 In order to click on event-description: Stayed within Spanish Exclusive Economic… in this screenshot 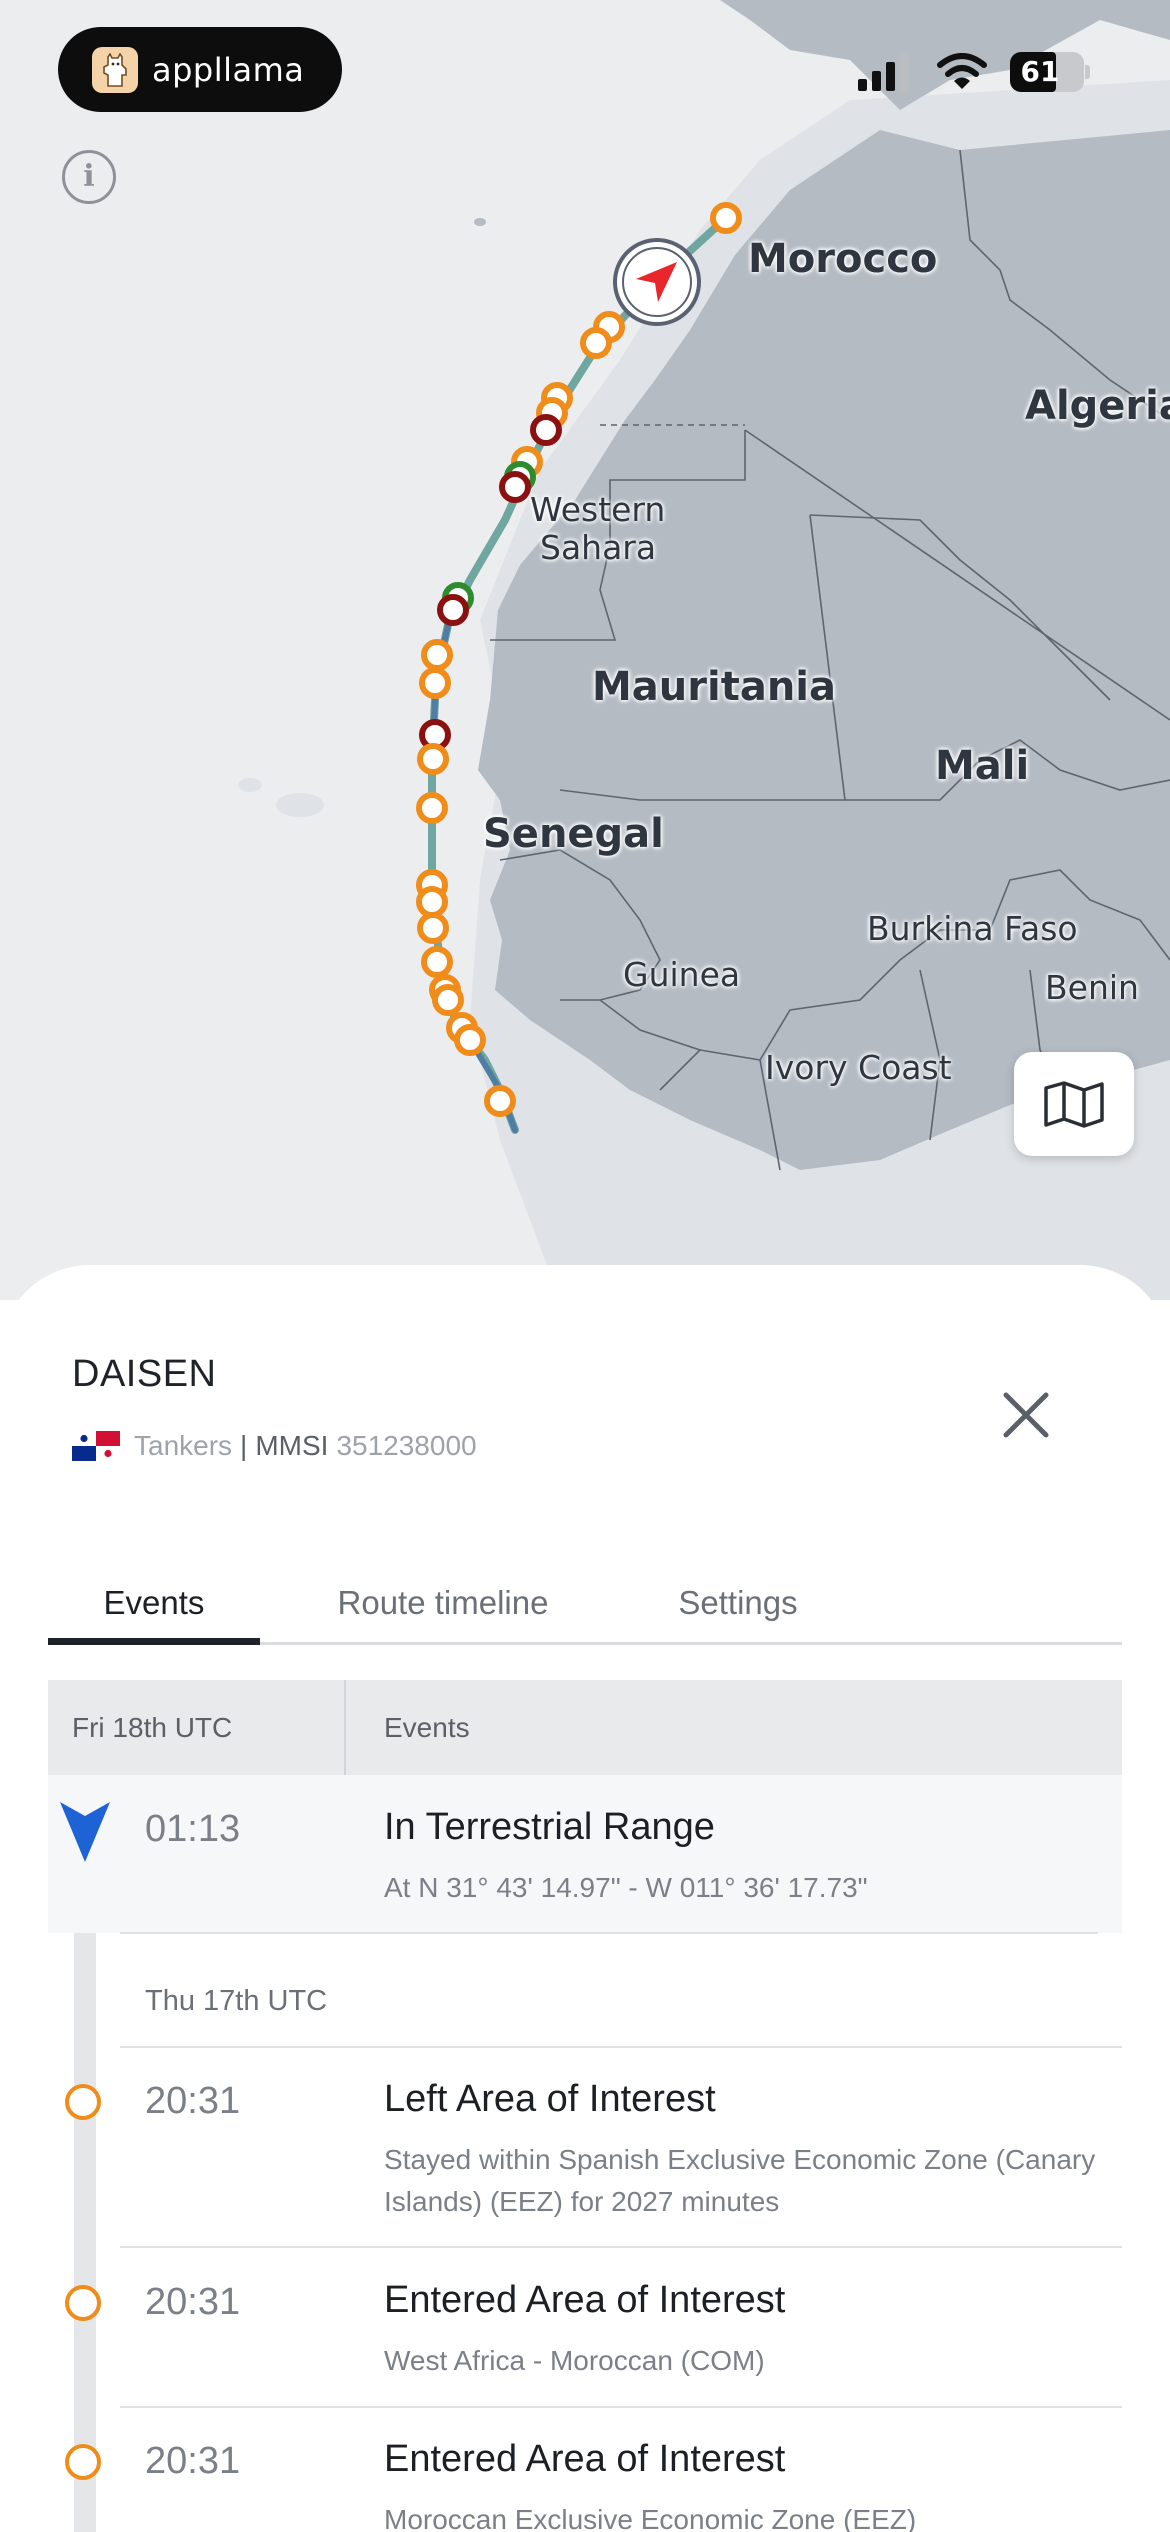, I will do `click(740, 2180)`.